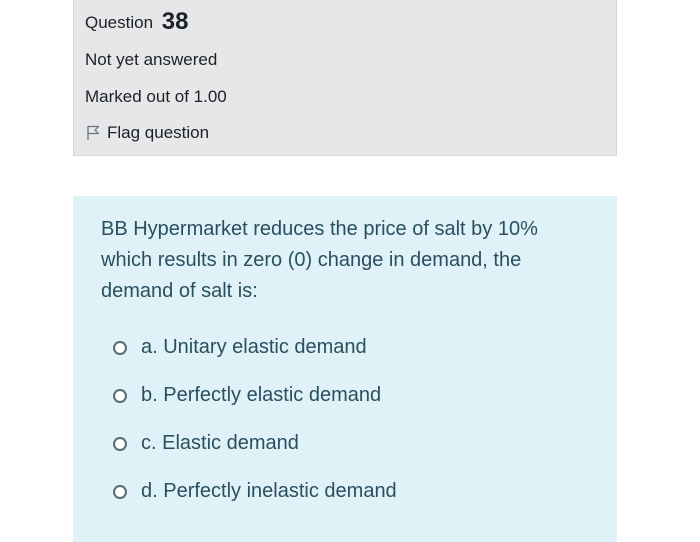 This screenshot has height=542, width=700. I want to click on flag-question-label: Flag question, so click(158, 132).